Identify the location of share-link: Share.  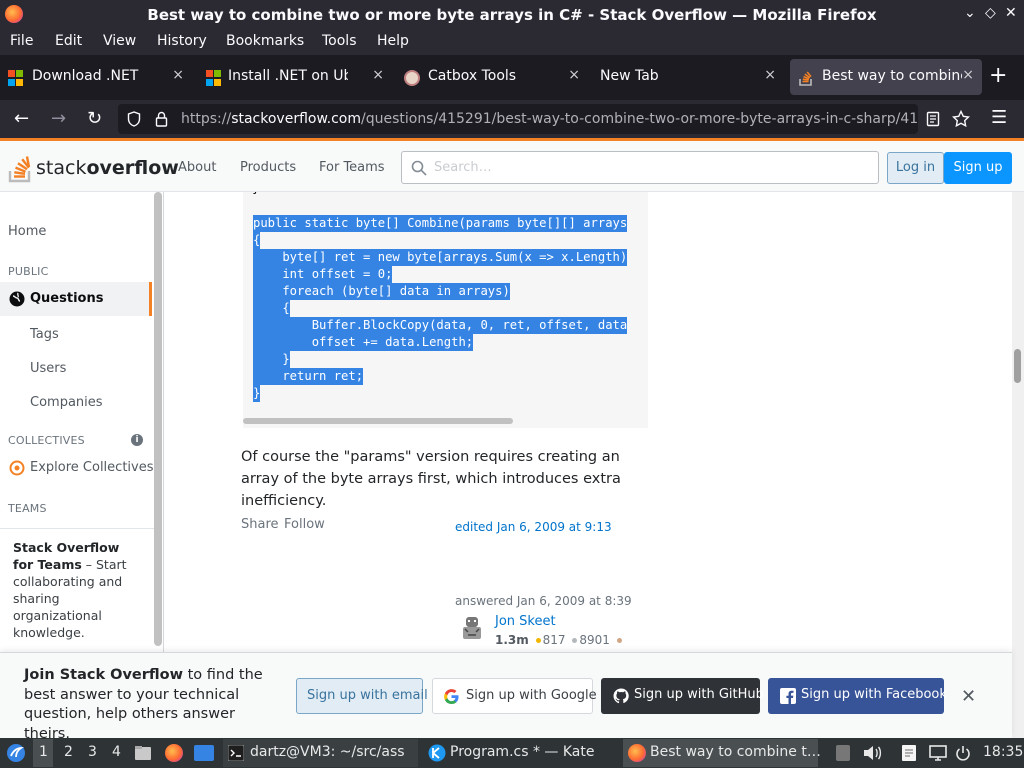
(260, 524).